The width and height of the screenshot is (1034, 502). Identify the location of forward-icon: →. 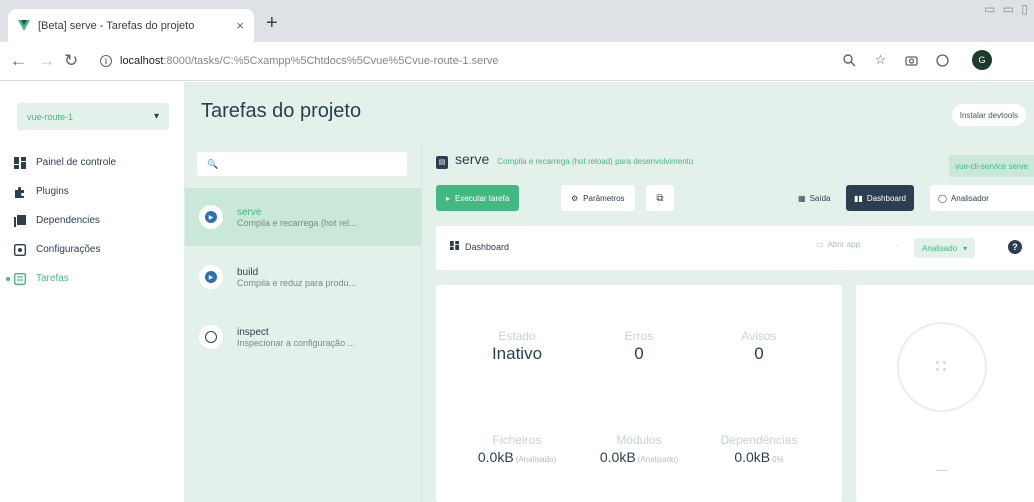
(46, 61).